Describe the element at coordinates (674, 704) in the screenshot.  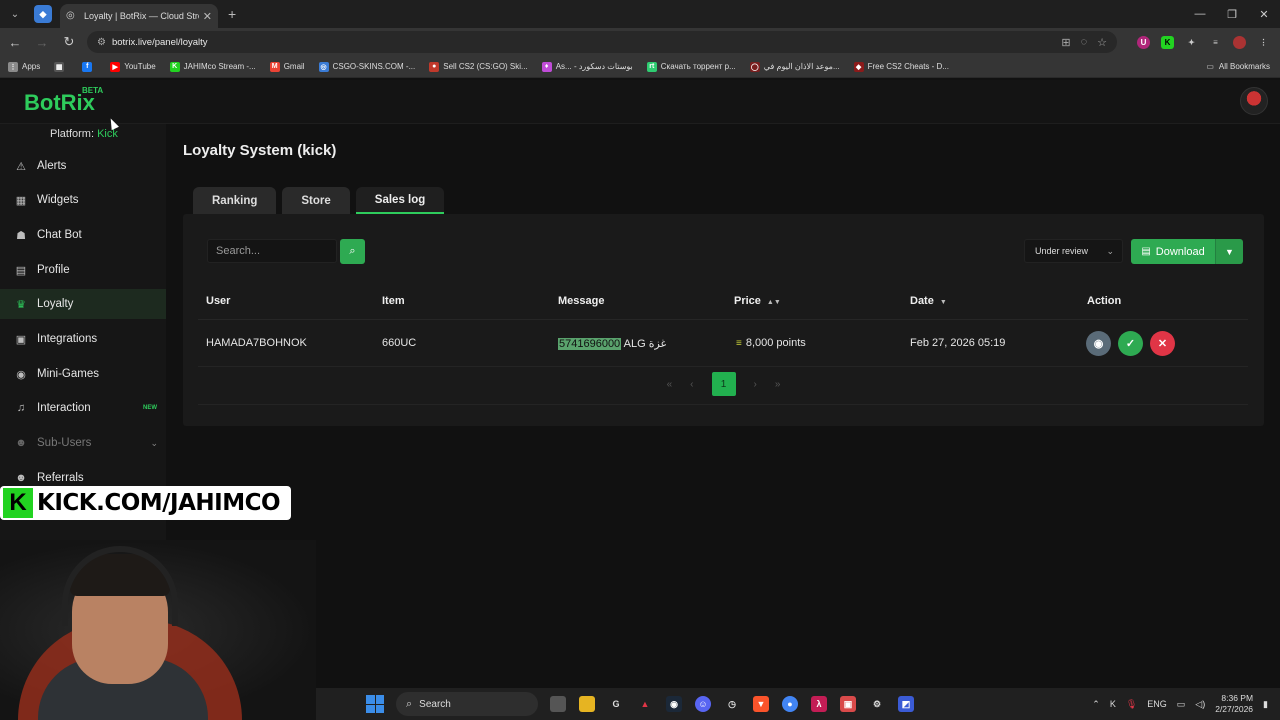
I see `steam-icon: ◉` at that location.